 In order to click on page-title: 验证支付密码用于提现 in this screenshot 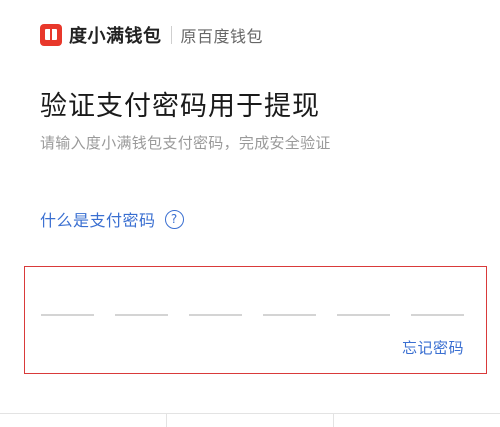, I will do `click(180, 106)`.